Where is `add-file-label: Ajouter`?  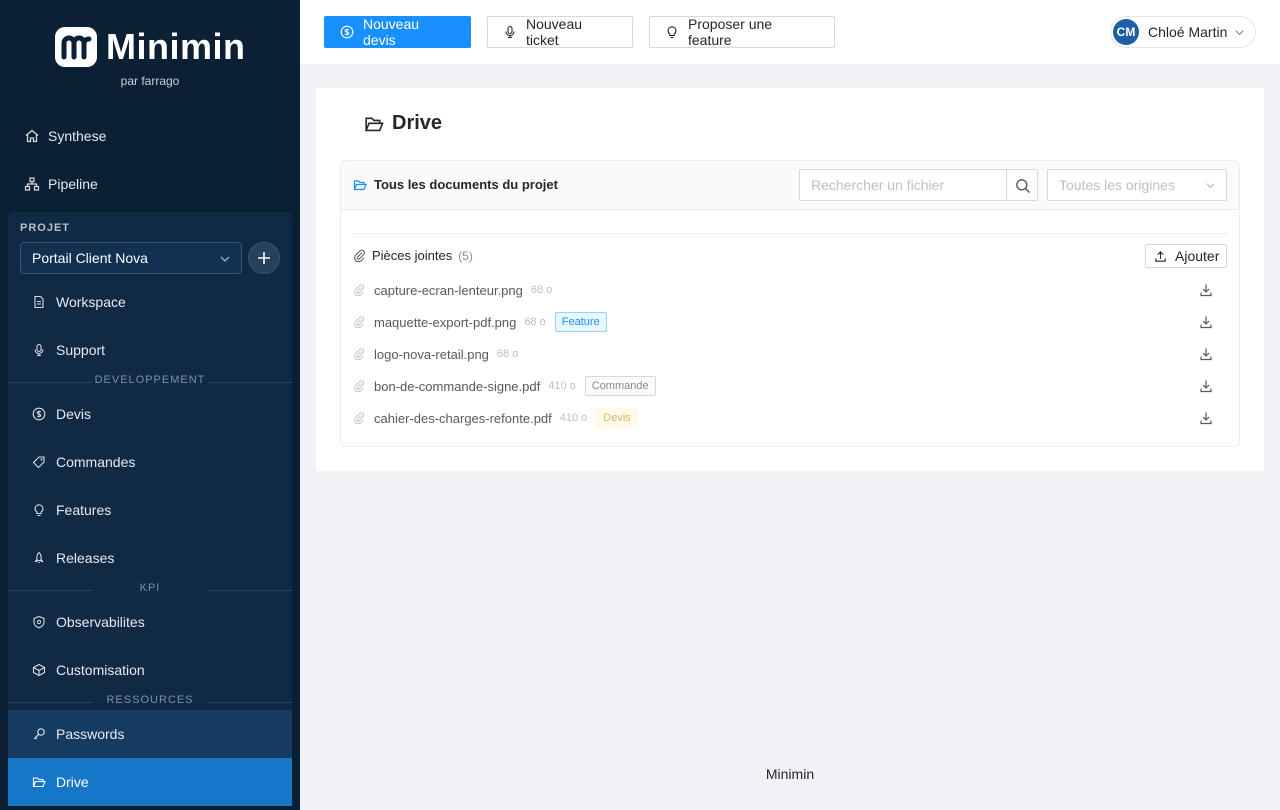
add-file-label: Ajouter is located at coordinates (1197, 256).